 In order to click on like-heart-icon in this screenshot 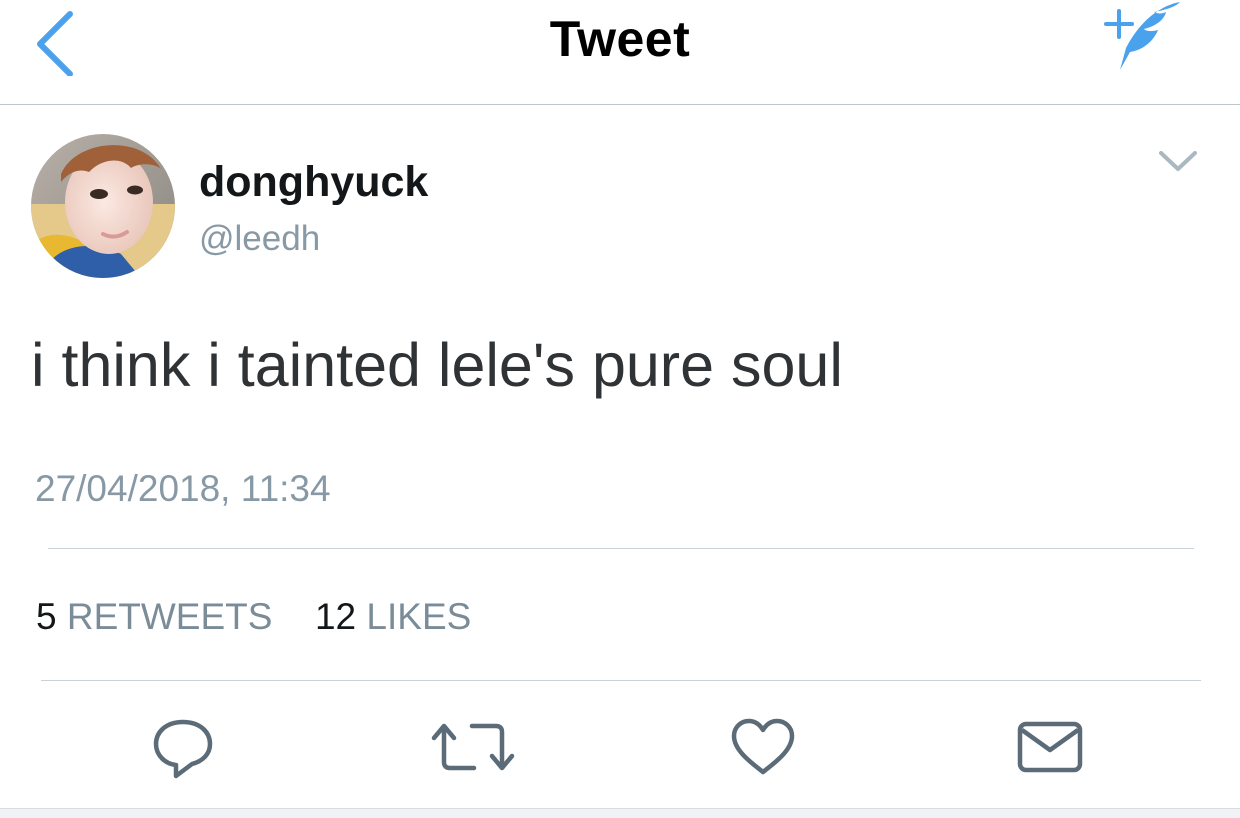, I will do `click(763, 746)`.